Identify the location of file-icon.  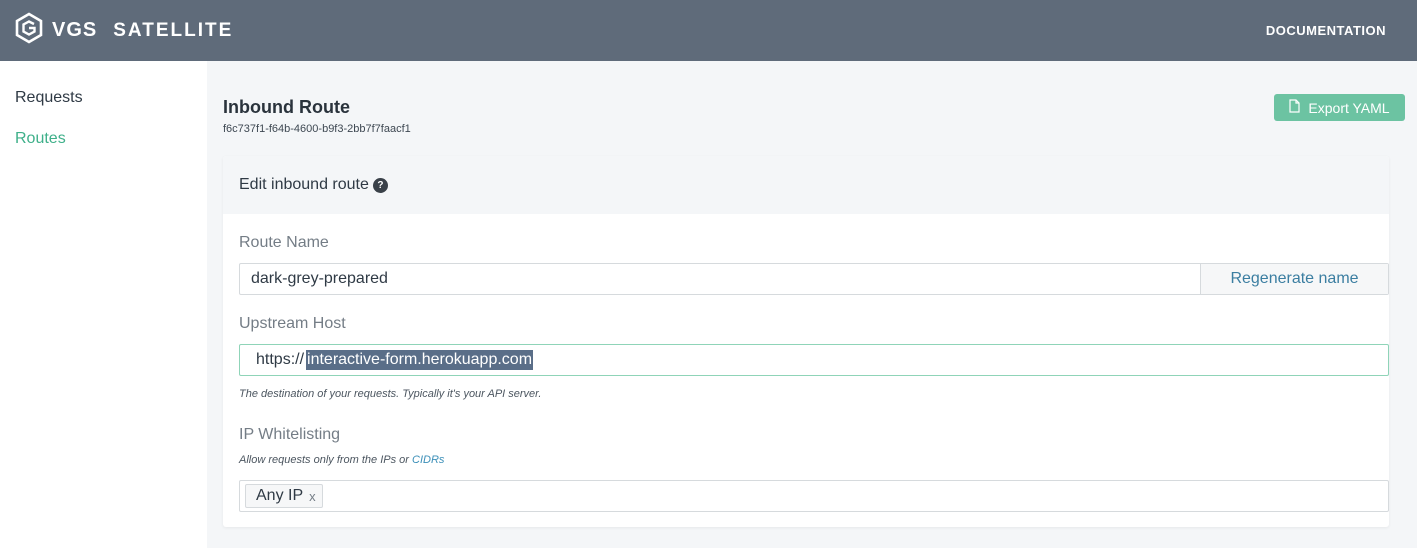
(1295, 107).